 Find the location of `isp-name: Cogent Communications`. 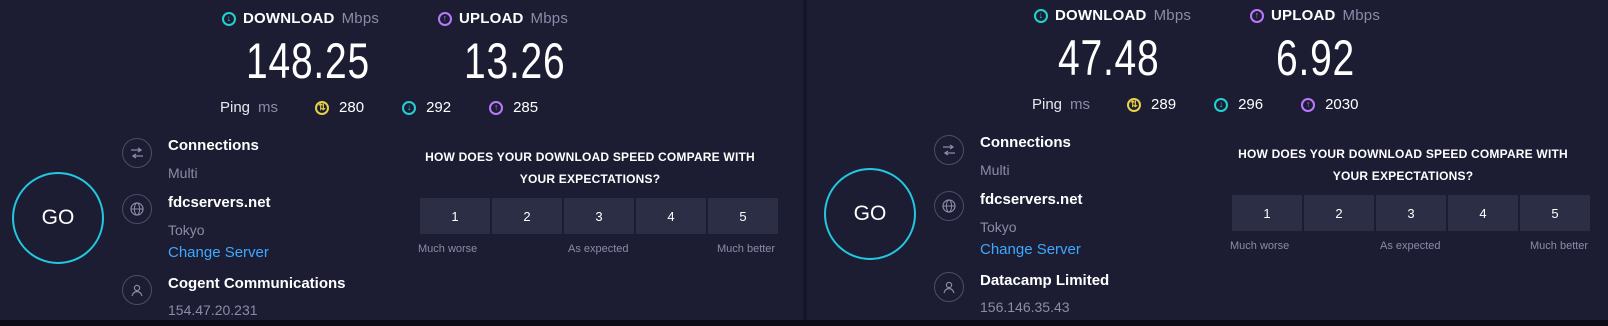

isp-name: Cogent Communications is located at coordinates (257, 283).